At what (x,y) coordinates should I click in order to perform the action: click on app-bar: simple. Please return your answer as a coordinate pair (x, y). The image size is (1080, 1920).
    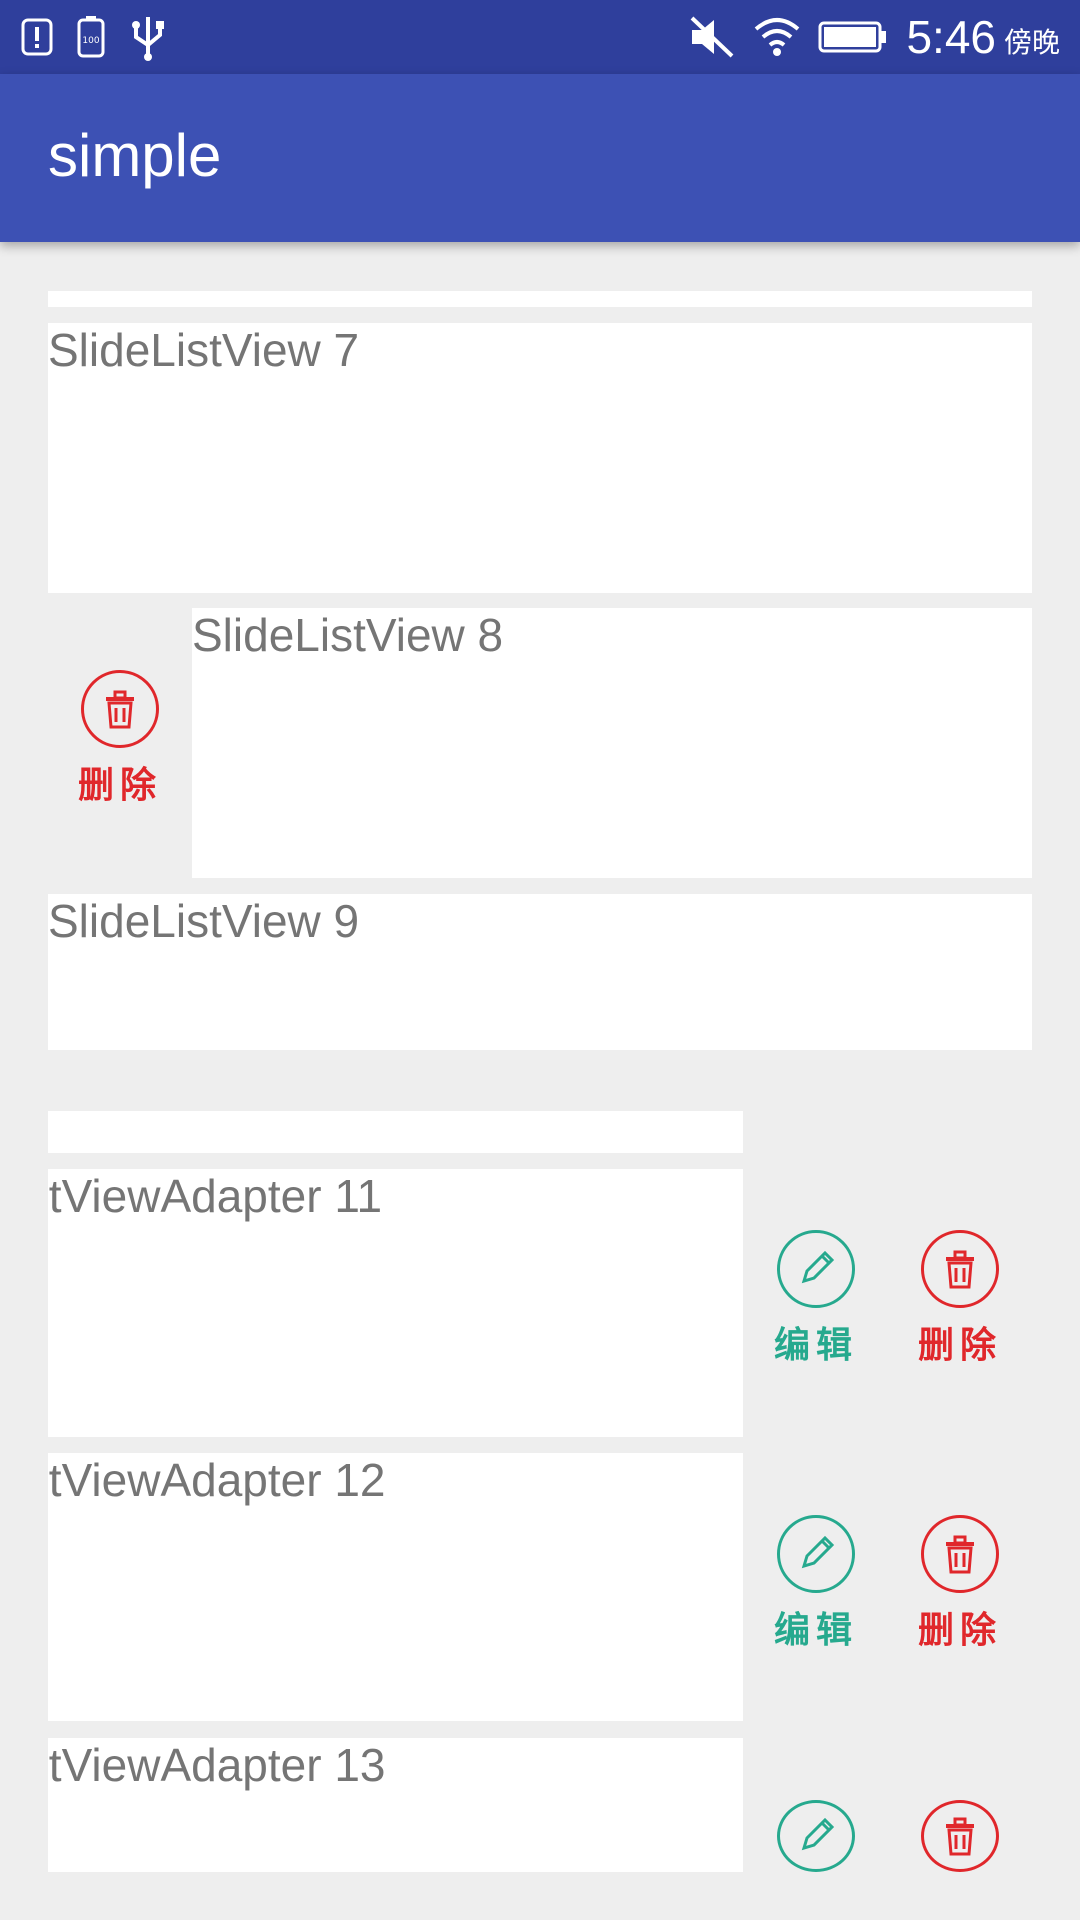
    Looking at the image, I should click on (540, 158).